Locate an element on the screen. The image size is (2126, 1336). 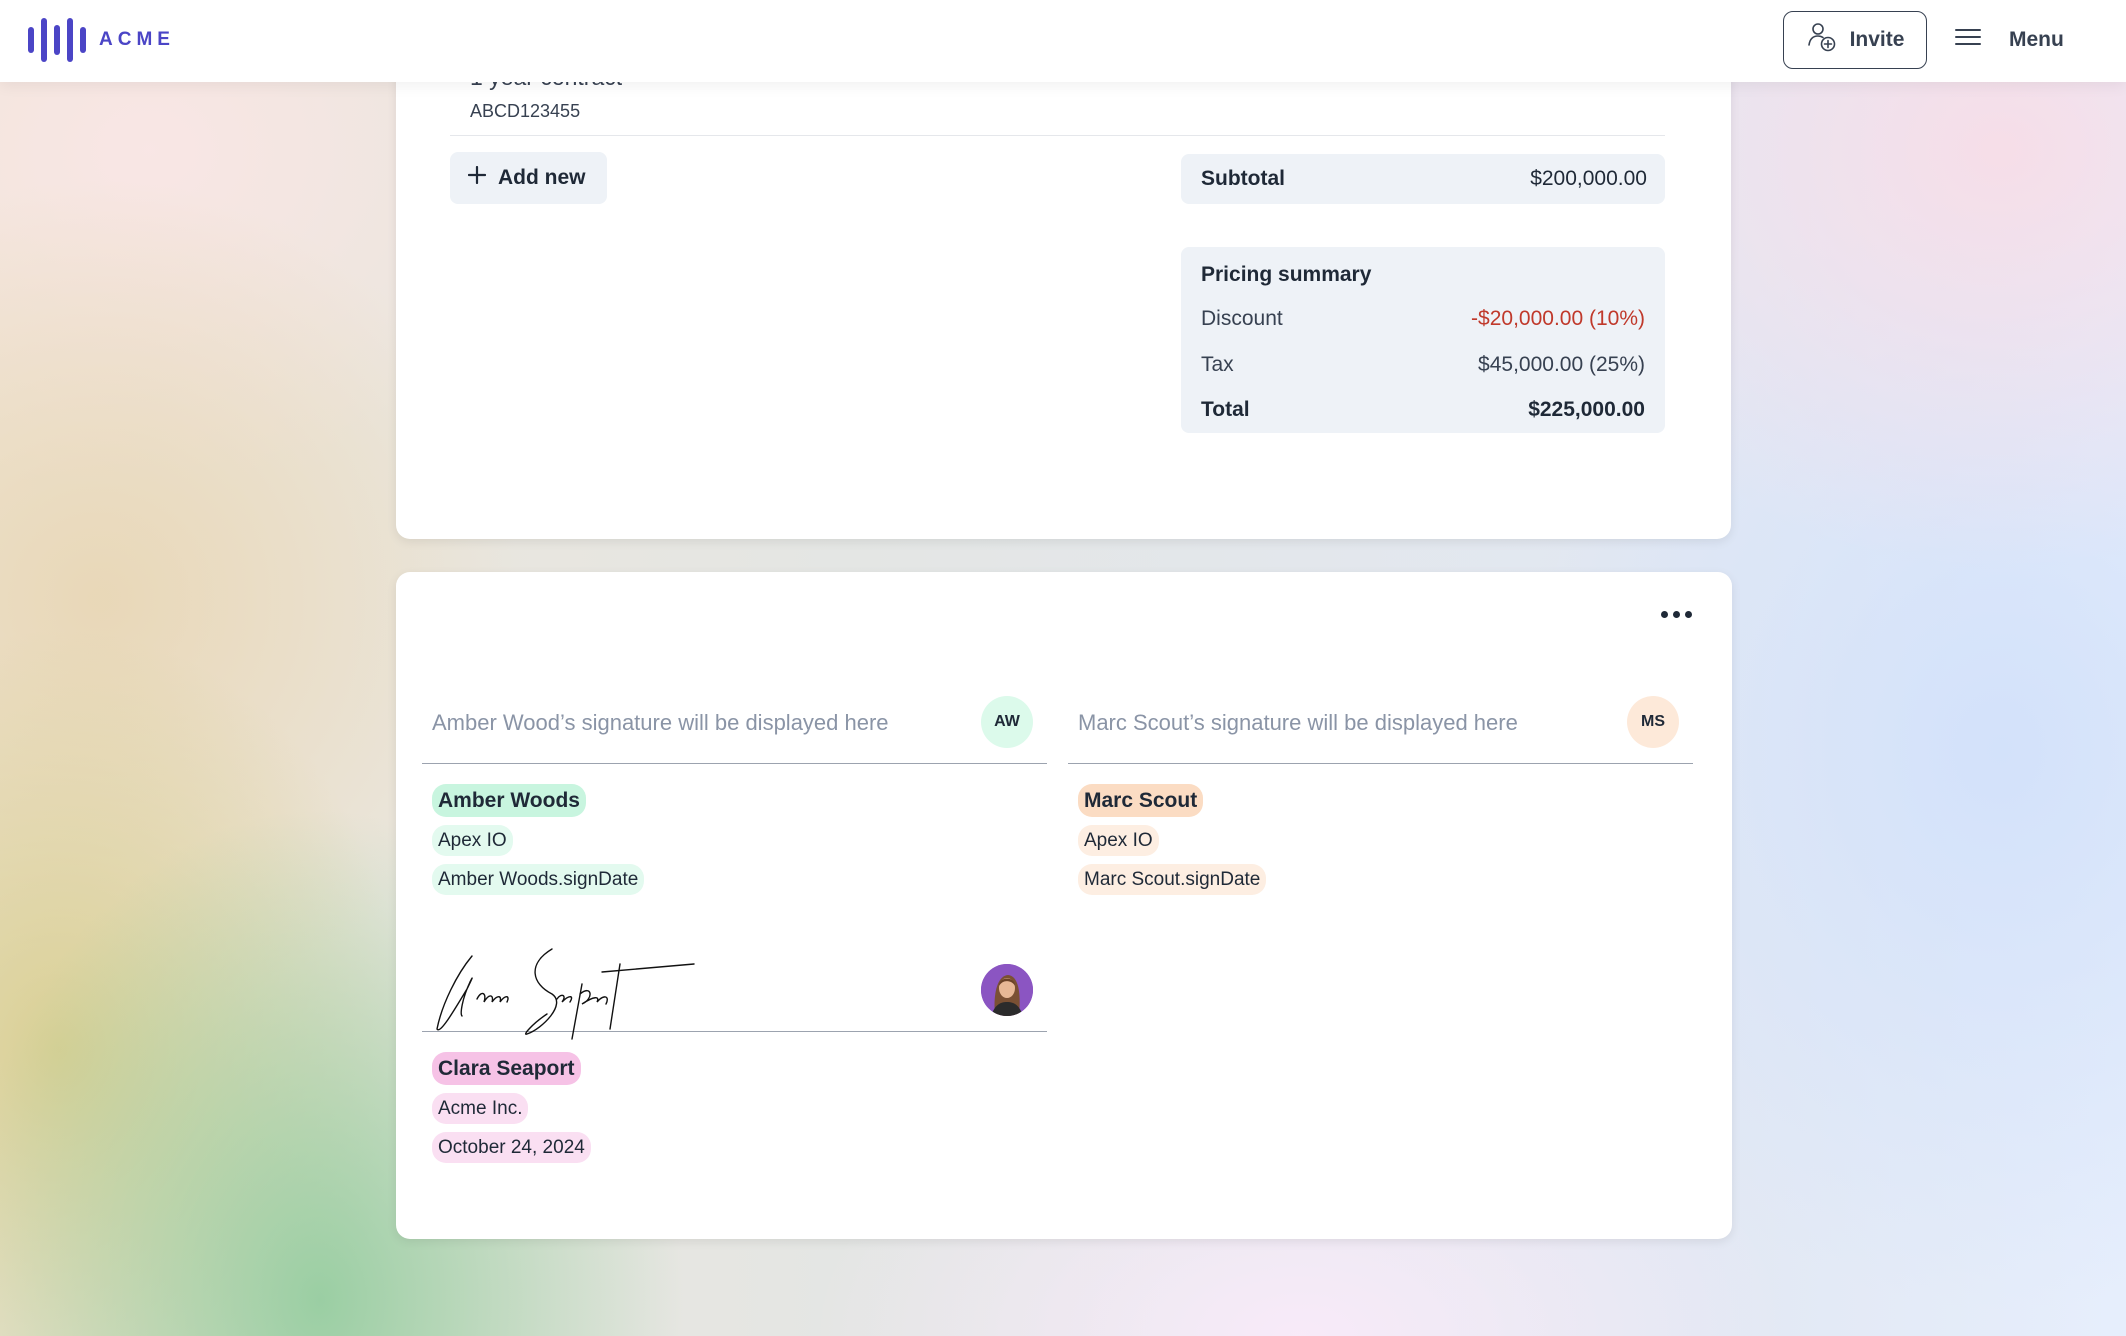
tax-label: Tax is located at coordinates (1217, 364).